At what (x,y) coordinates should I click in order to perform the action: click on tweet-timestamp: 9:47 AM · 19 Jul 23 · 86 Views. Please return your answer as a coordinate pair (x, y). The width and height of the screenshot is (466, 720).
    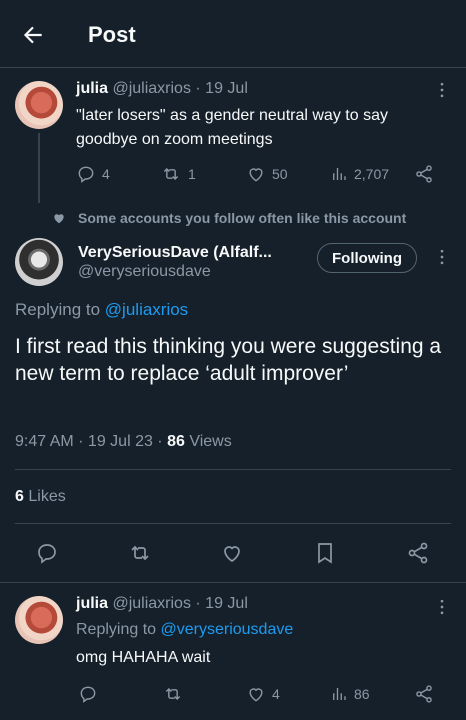
    Looking at the image, I should click on (123, 442).